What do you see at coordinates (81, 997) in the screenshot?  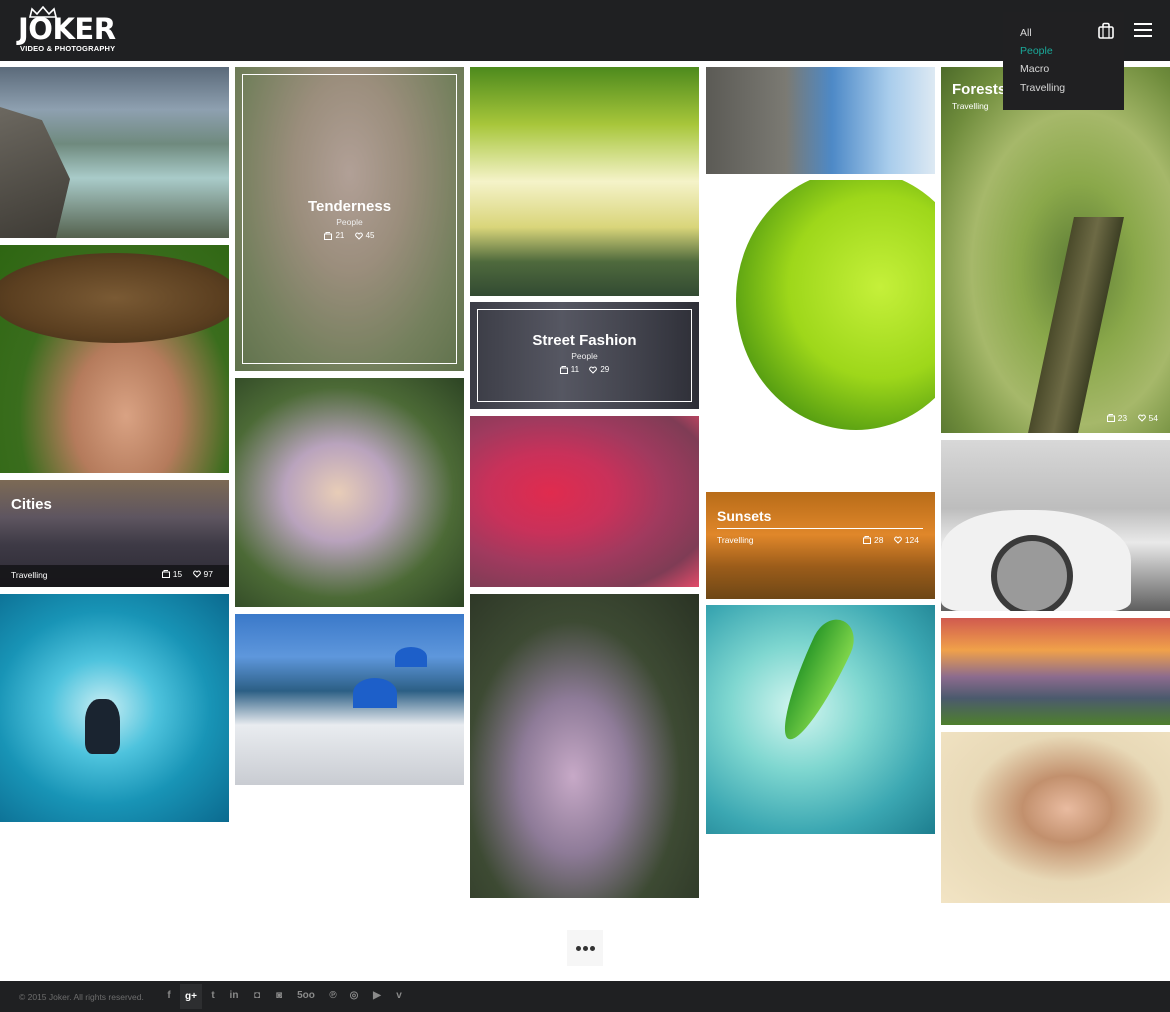 I see `copyright: © 2015 Joker. All rights reserved.` at bounding box center [81, 997].